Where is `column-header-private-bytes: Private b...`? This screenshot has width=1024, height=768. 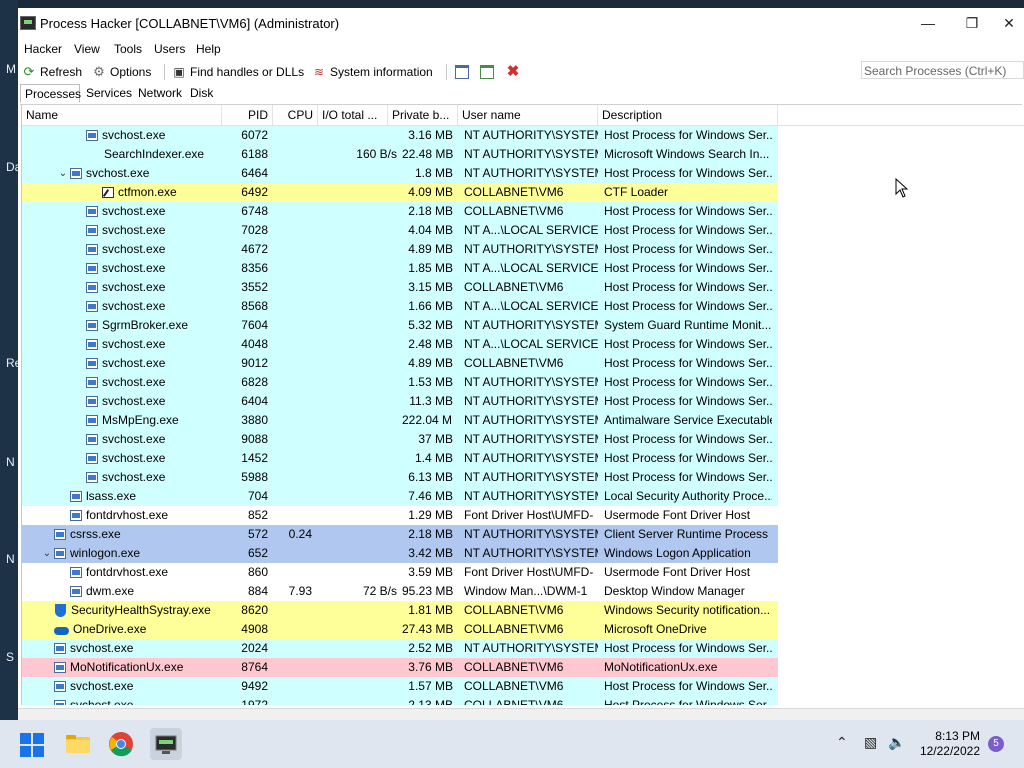
column-header-private-bytes: Private b... is located at coordinates (423, 115).